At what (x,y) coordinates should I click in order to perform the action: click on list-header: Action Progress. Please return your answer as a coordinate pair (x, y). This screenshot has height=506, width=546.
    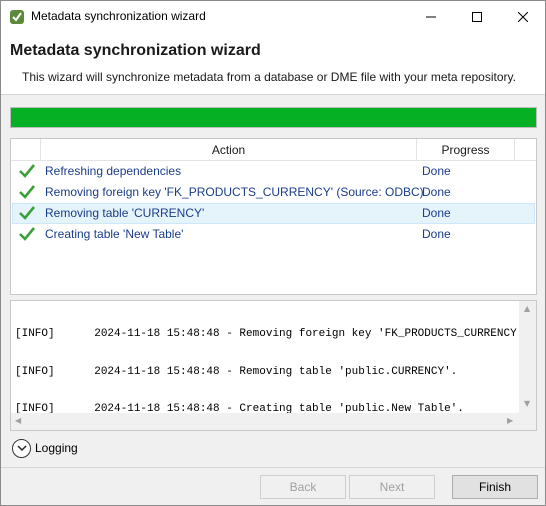
    Looking at the image, I should click on (273, 150).